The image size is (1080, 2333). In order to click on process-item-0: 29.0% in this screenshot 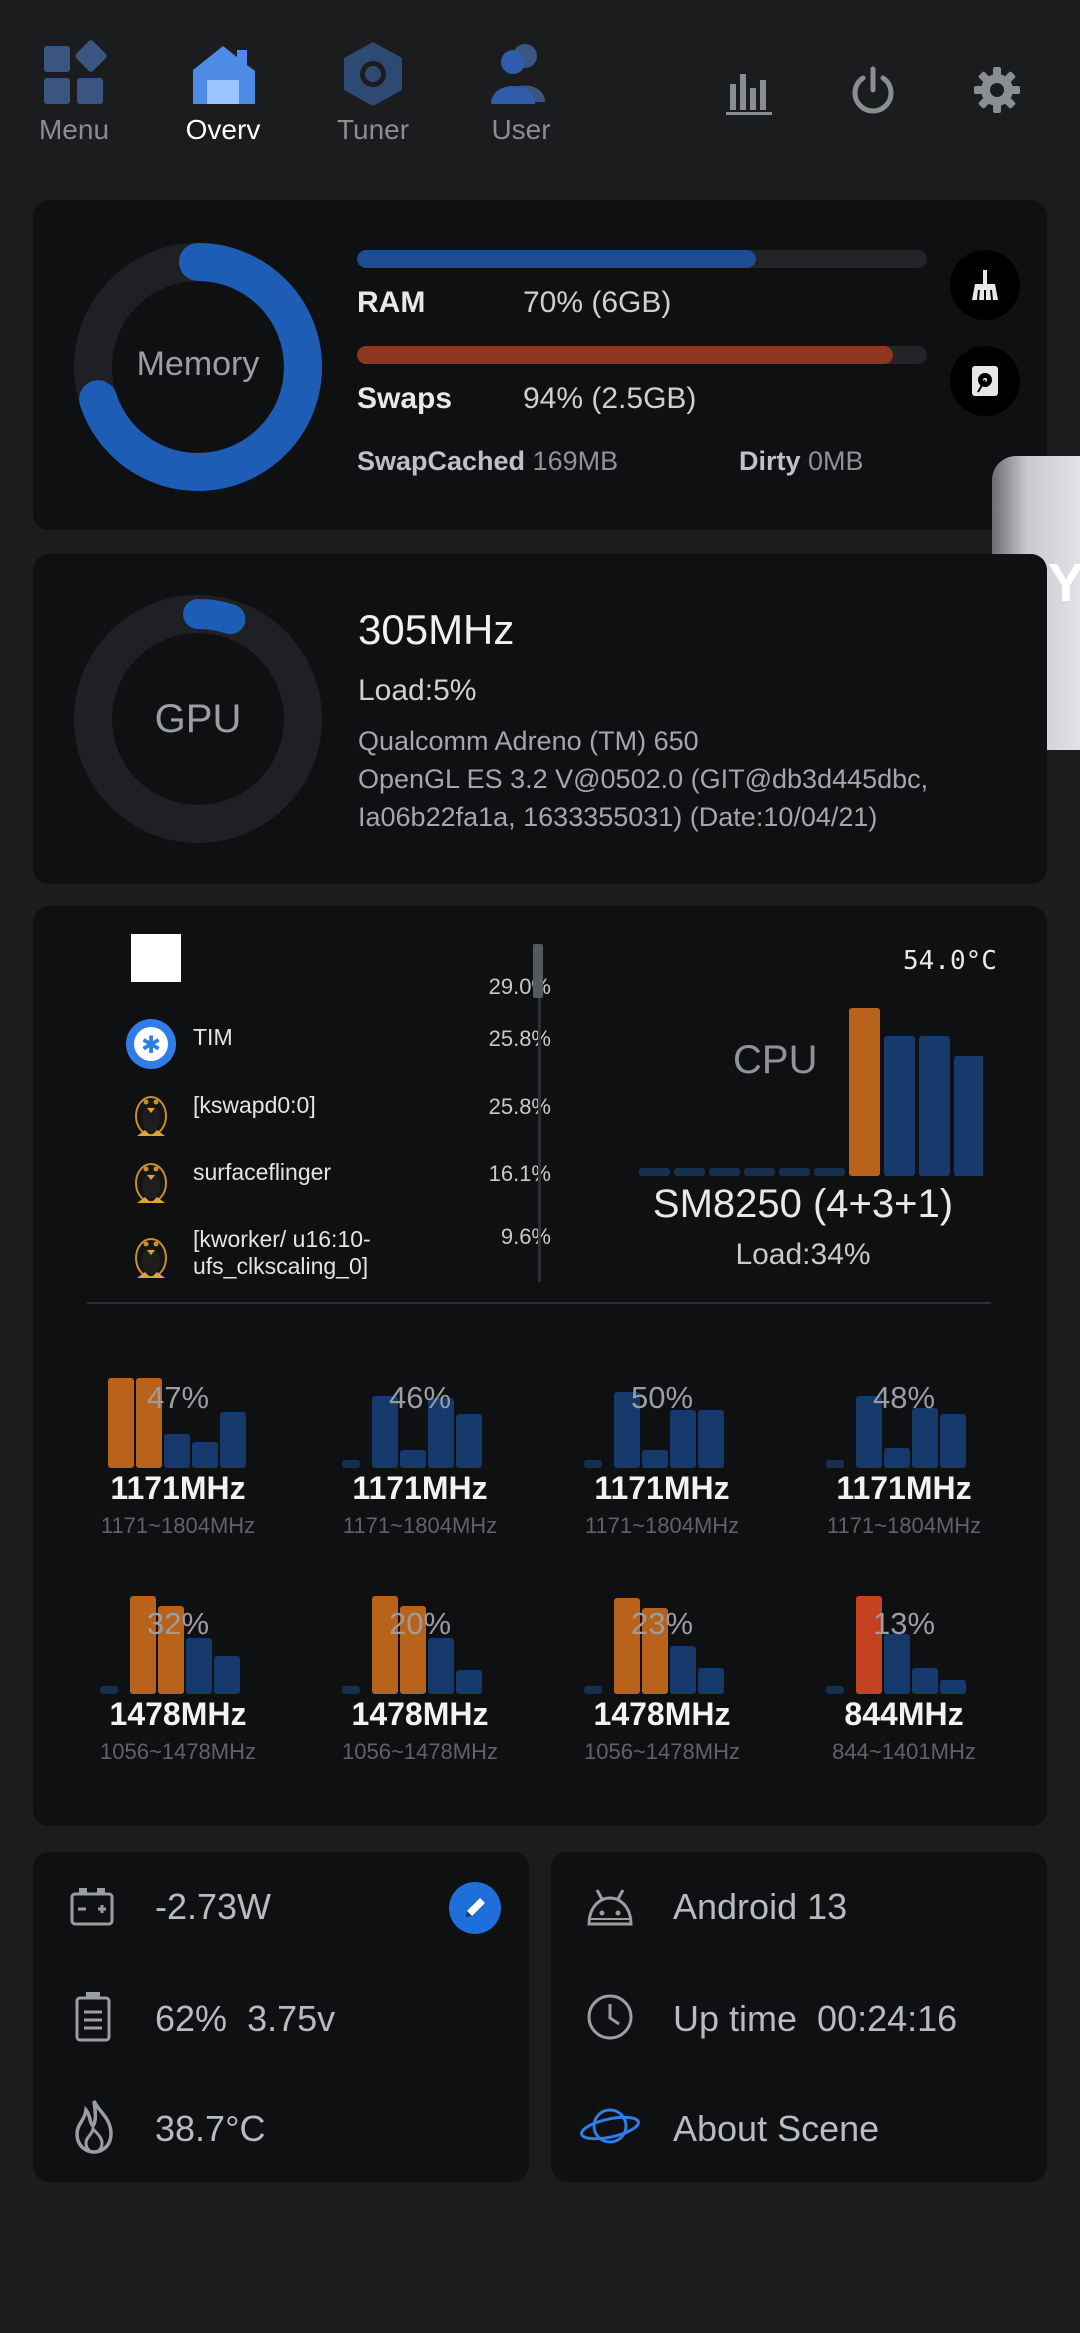, I will do `click(340, 965)`.